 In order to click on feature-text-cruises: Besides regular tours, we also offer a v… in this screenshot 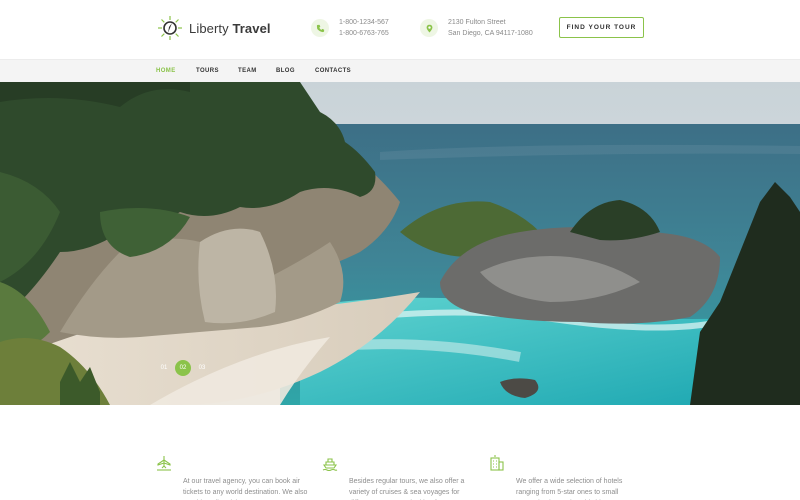, I will do `click(407, 487)`.